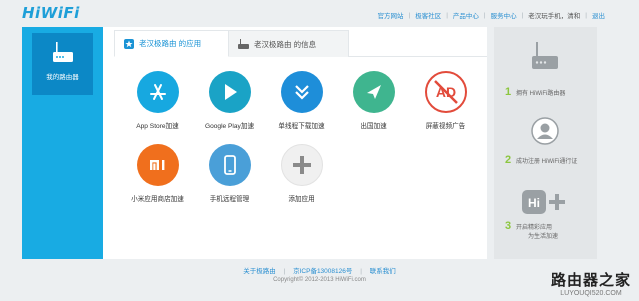 The height and width of the screenshot is (301, 639). I want to click on mi-store-icon, so click(157, 165).